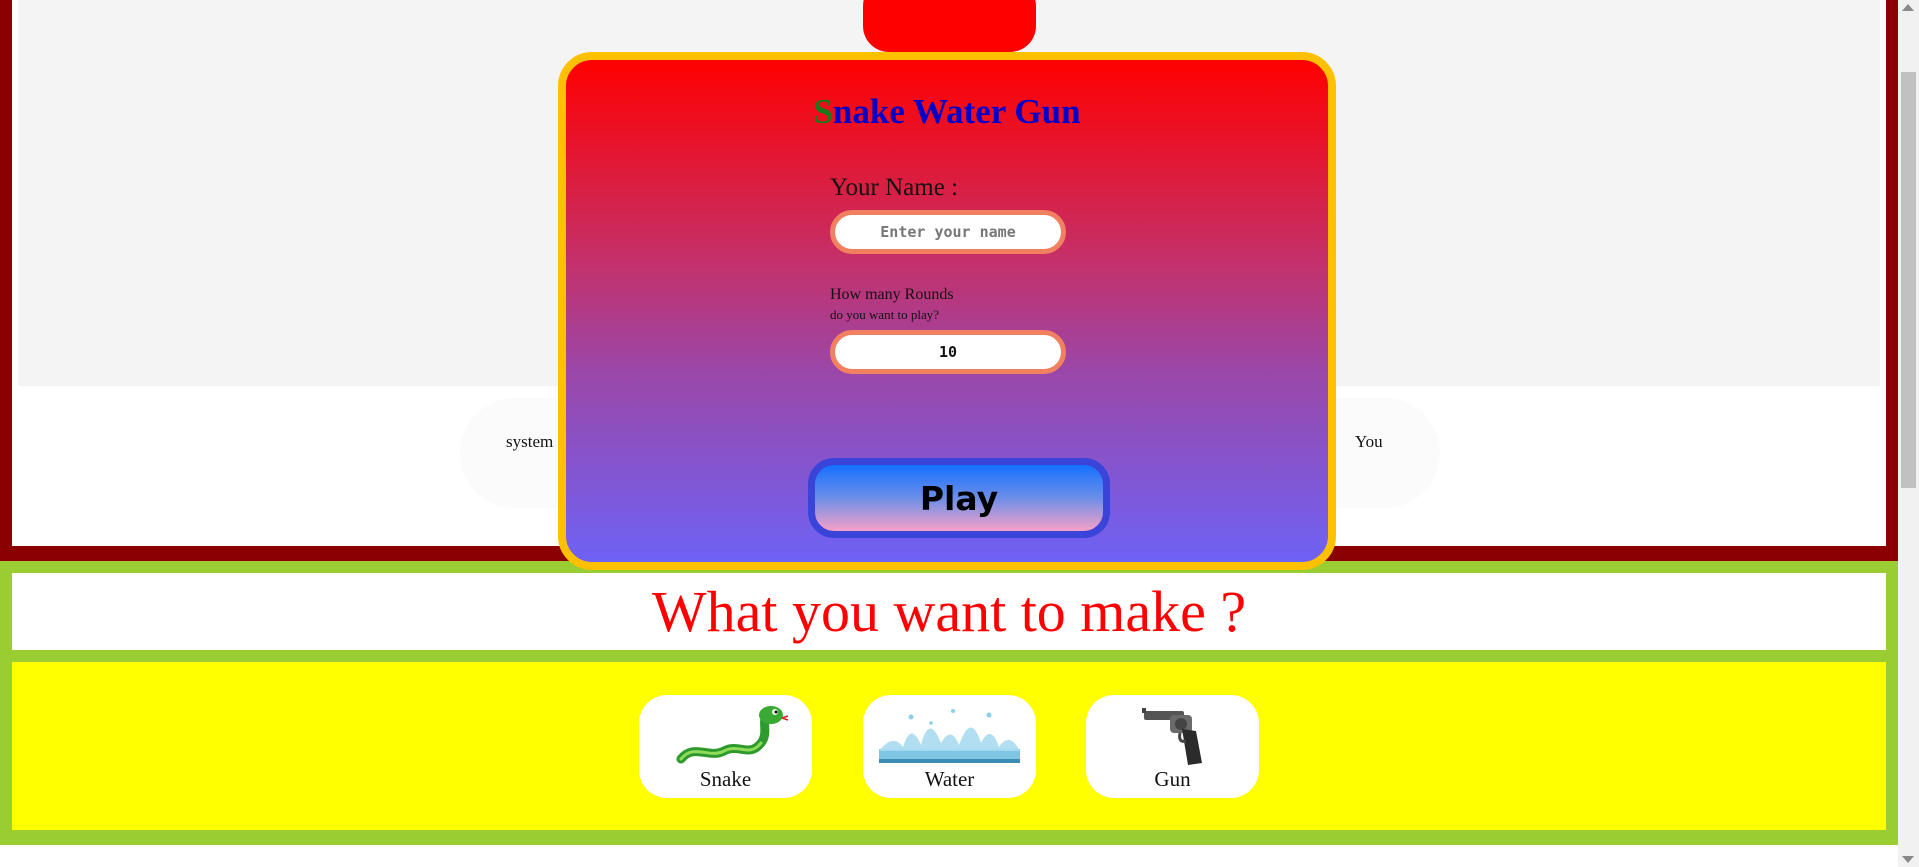 This screenshot has height=867, width=1919. What do you see at coordinates (1369, 441) in the screenshot?
I see `you-label: You` at bounding box center [1369, 441].